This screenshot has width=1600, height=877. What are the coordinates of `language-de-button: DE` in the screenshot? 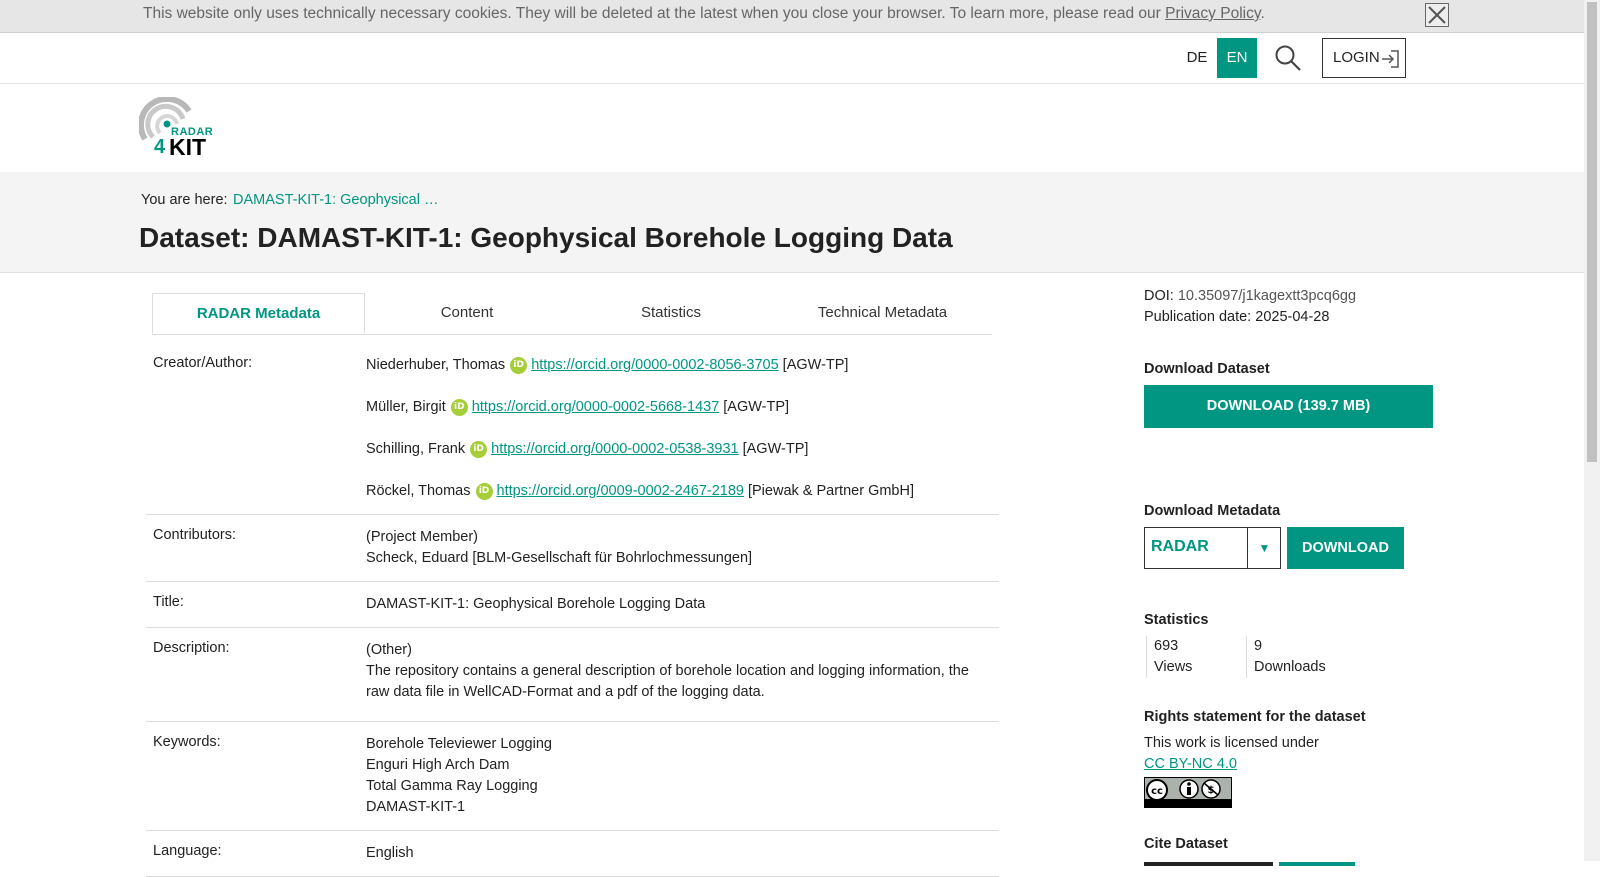 It's located at (1197, 58).